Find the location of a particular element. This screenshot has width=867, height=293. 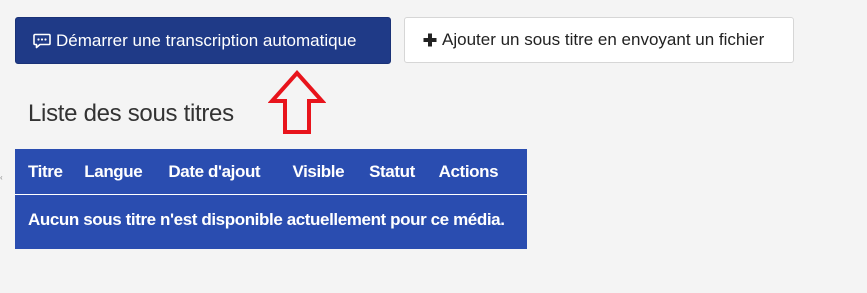

subtitles-section-title: Liste des sous titres is located at coordinates (131, 113).